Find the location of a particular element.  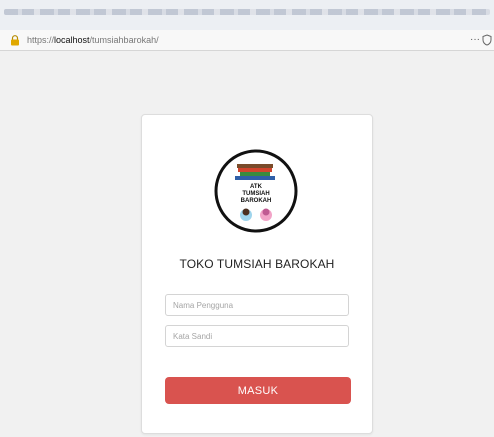

browser-top-strip is located at coordinates (247, 15).